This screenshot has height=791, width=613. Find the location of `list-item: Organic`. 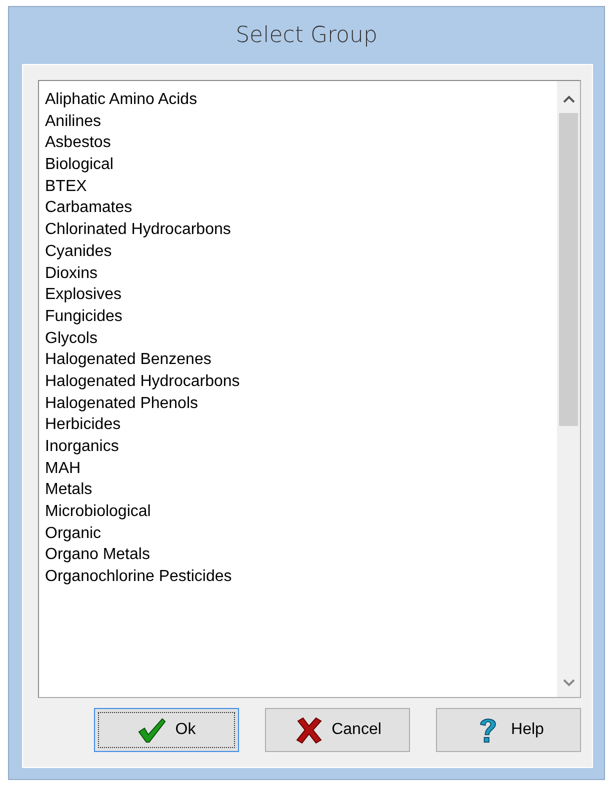

list-item: Organic is located at coordinates (301, 533).